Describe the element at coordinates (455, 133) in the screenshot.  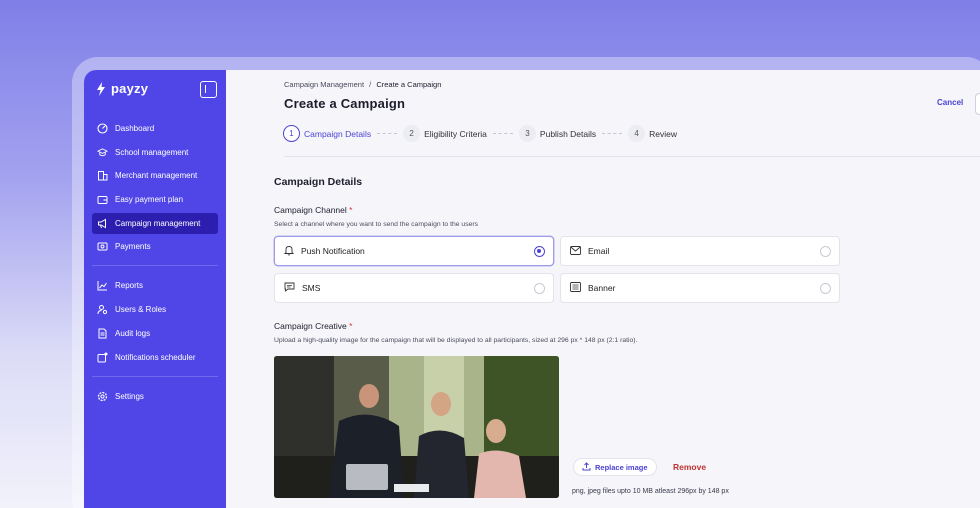
I see `step-label: Eligibility Criteria` at that location.